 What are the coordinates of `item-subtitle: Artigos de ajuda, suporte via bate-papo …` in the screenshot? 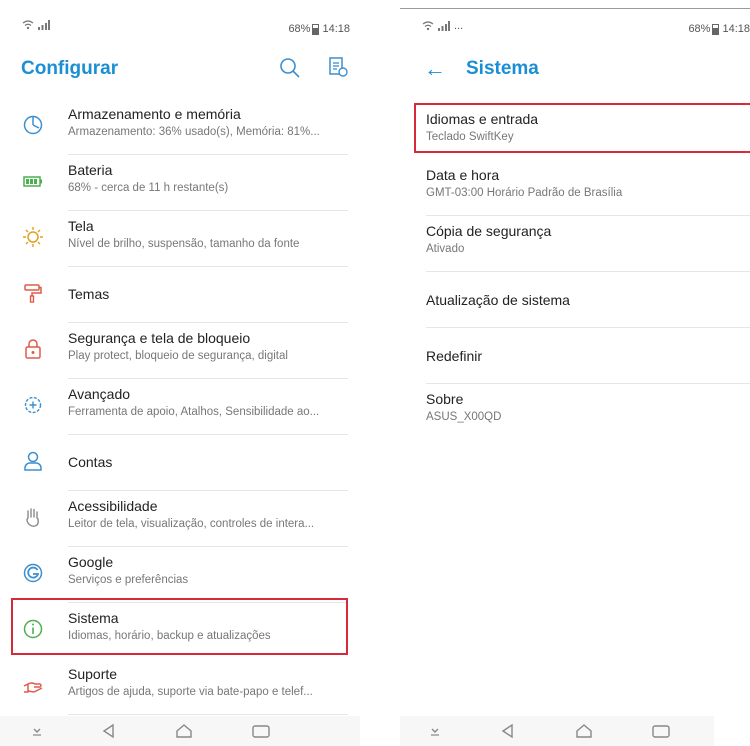 It's located at (190, 692).